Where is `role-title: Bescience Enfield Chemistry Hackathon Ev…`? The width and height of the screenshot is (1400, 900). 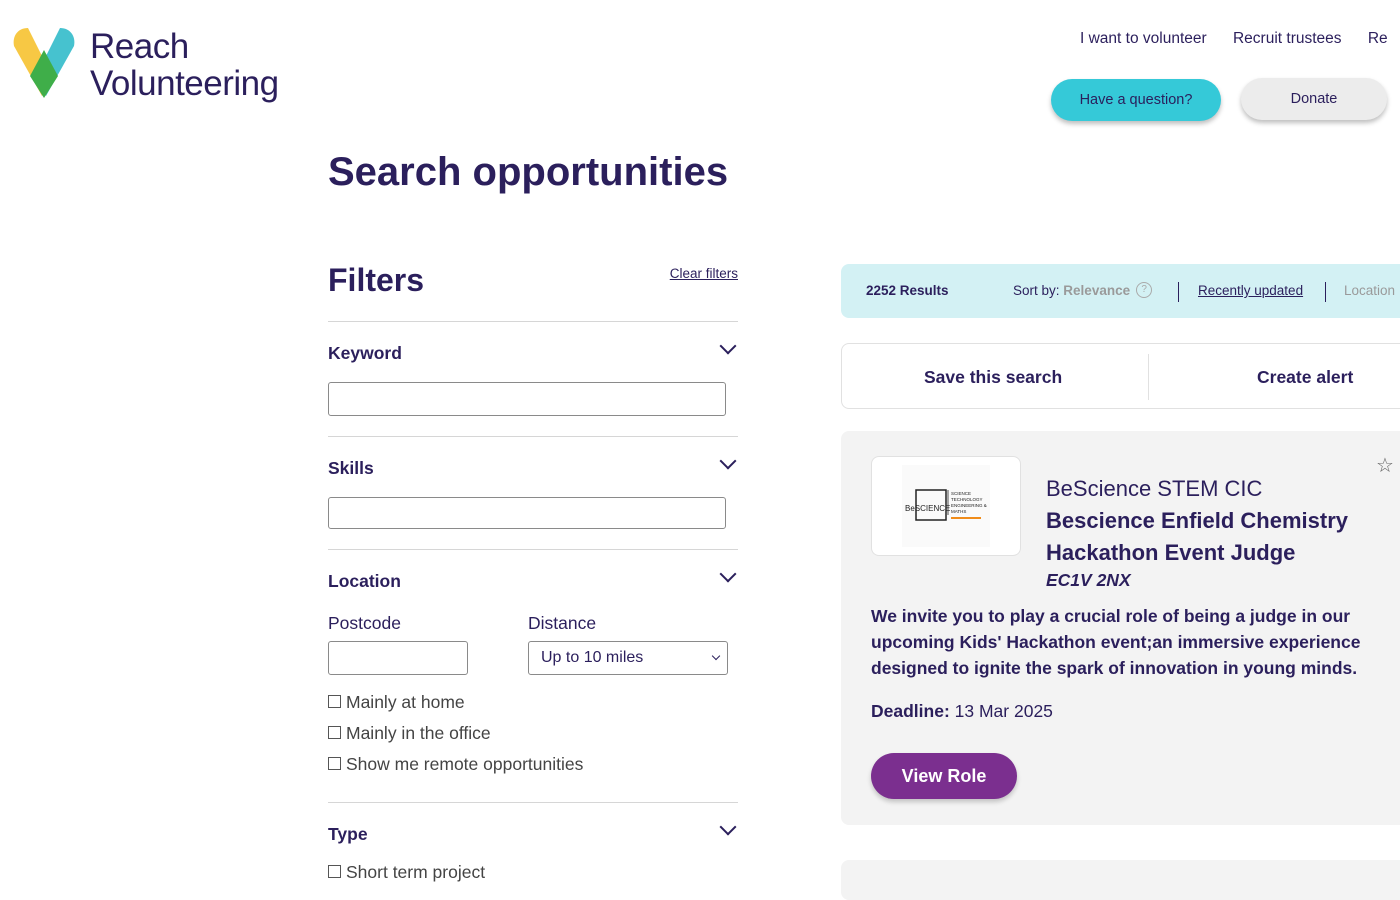 role-title: Bescience Enfield Chemistry Hackathon Ev… is located at coordinates (1211, 537).